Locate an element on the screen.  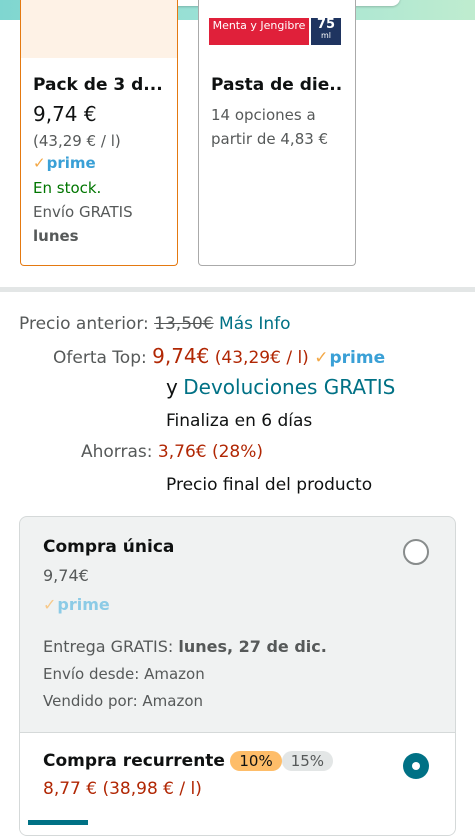
section-divider is located at coordinates (237, 289).